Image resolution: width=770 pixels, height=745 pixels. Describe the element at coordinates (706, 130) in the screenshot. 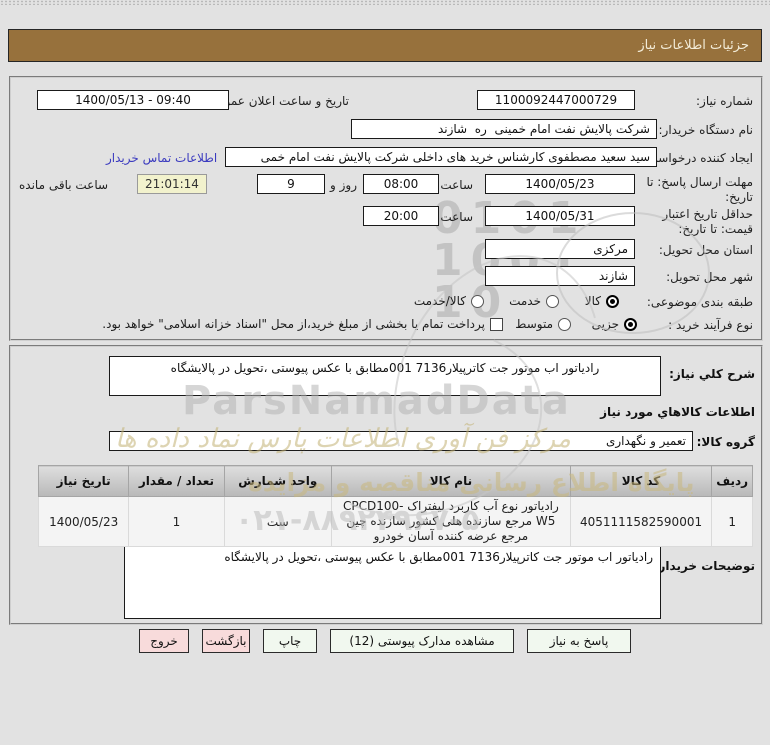

I see `buyer-org-label: نام دستگاه خریدار:` at that location.